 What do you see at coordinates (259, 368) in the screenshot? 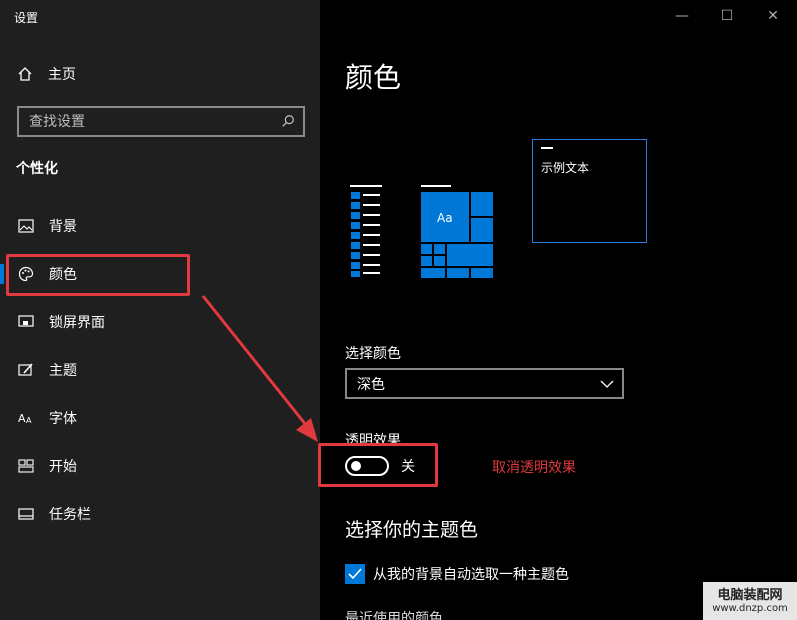
I see `annotation-arrow` at bounding box center [259, 368].